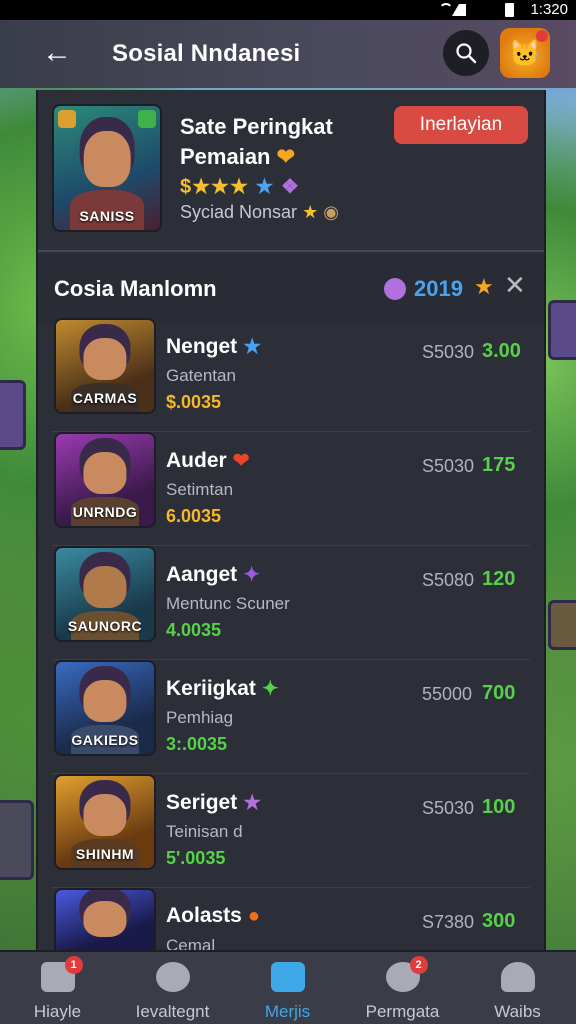 This screenshot has height=1024, width=576. Describe the element at coordinates (447, 694) in the screenshot. I see `item-amount: 55000` at that location.